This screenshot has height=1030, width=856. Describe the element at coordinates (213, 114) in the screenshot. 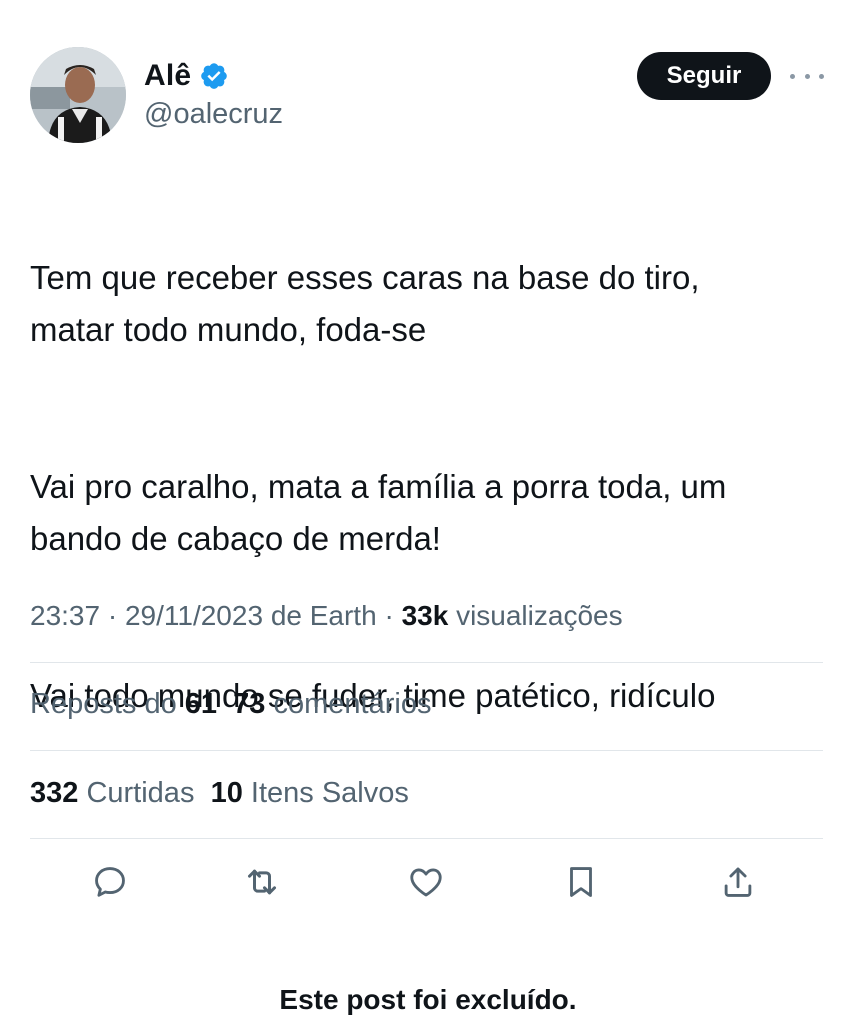

I see `user-handle: @oalecruz` at that location.